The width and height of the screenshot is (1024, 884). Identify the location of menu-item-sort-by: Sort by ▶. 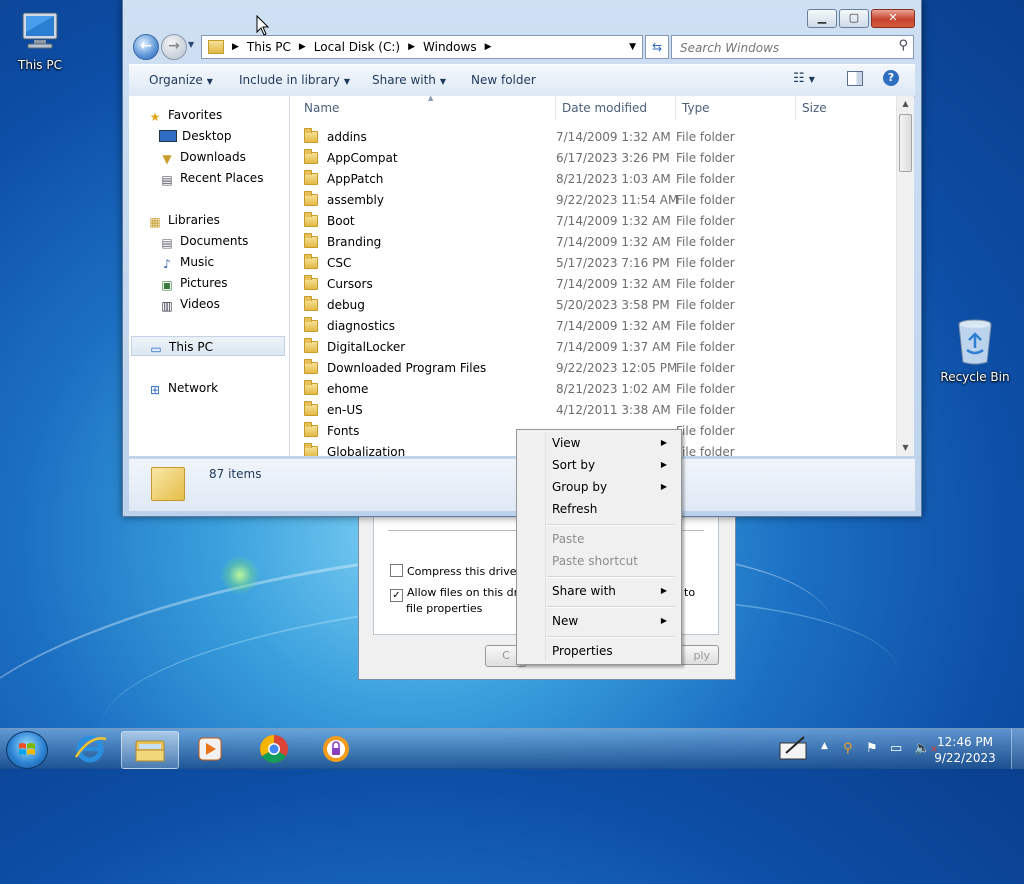
(598, 465).